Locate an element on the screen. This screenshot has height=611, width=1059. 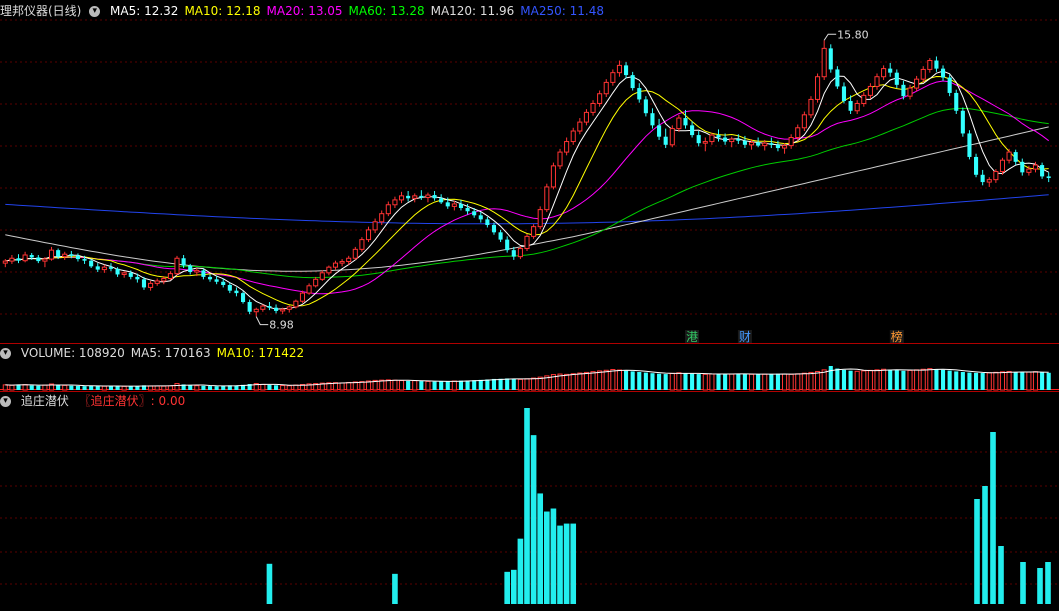
indicator-name: 追庄潜伏 is located at coordinates (44, 401).